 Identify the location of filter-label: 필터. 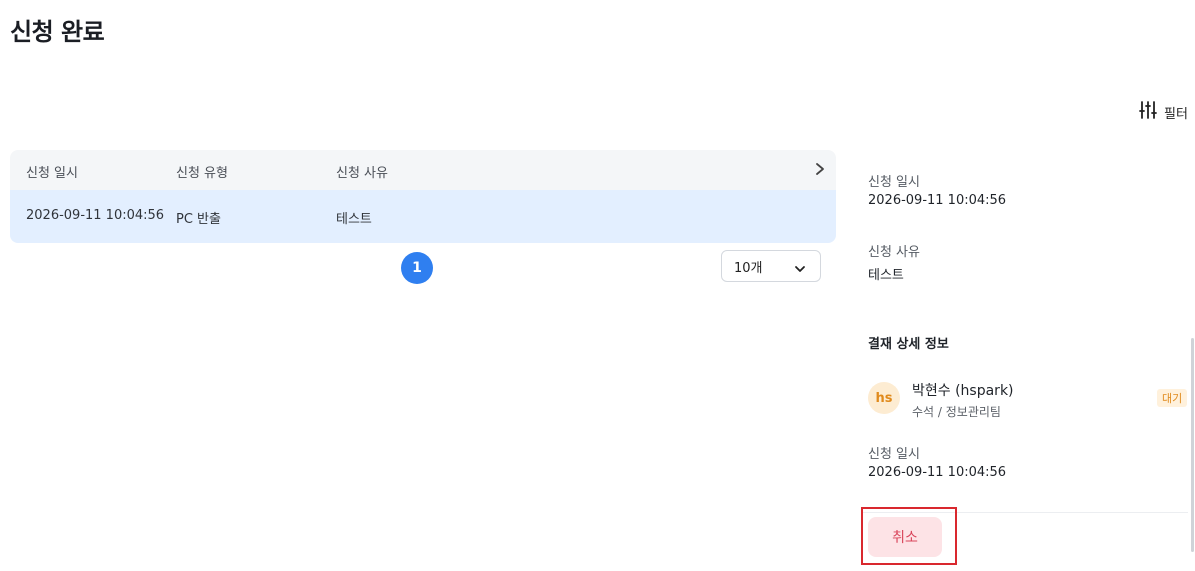
(1176, 114).